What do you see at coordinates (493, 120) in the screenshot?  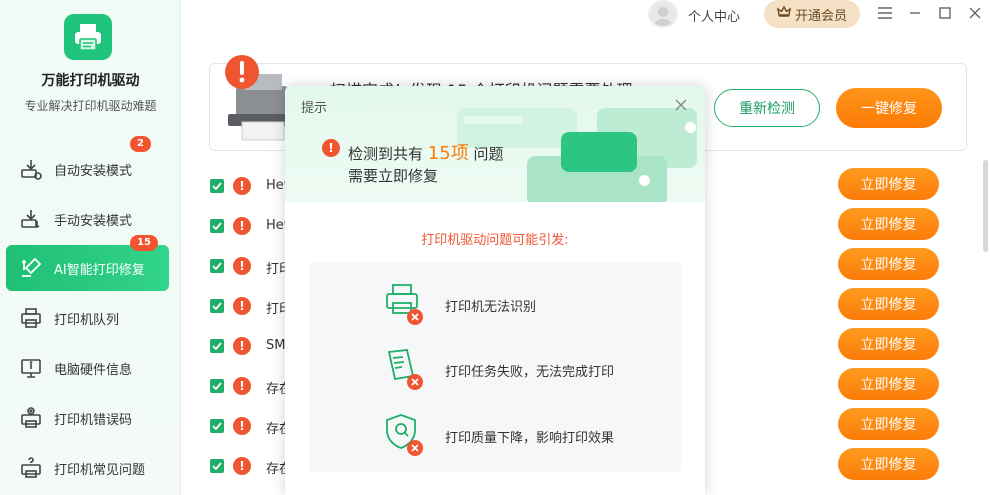 I see `decor-bar` at bounding box center [493, 120].